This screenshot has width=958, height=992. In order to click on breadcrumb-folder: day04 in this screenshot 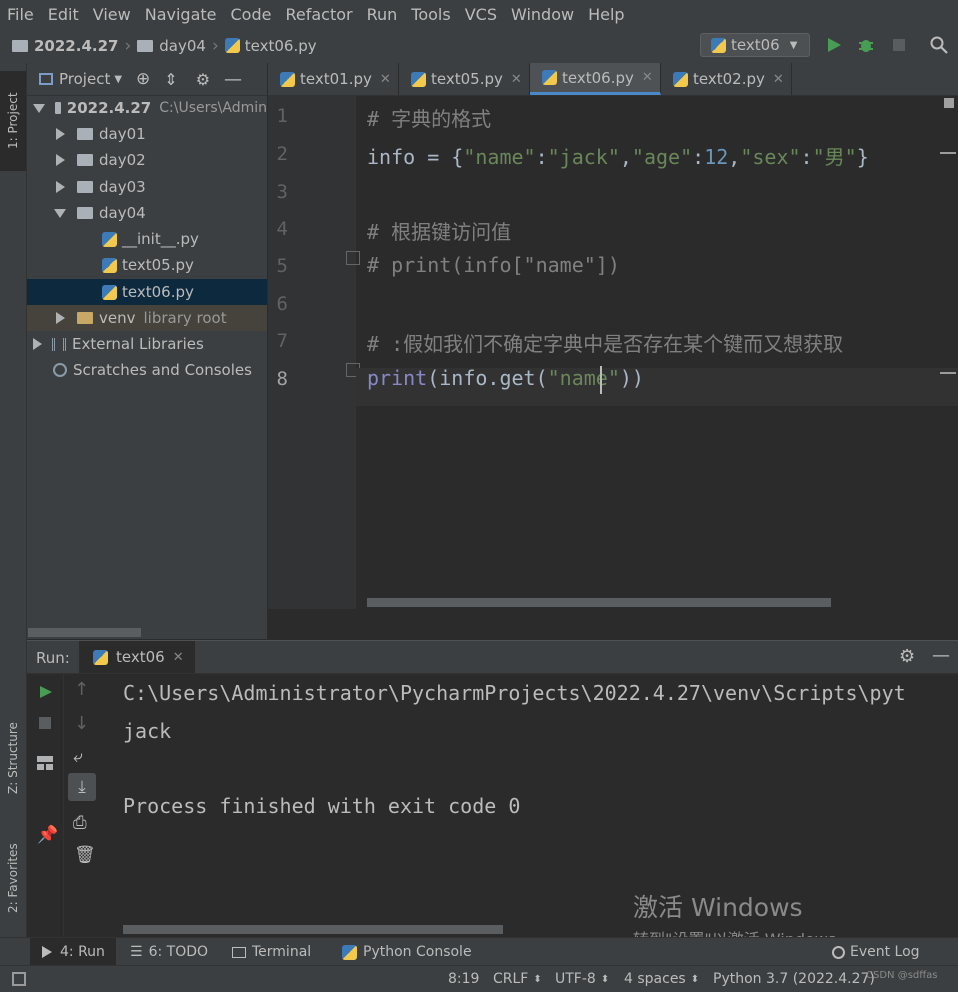, I will do `click(182, 46)`.